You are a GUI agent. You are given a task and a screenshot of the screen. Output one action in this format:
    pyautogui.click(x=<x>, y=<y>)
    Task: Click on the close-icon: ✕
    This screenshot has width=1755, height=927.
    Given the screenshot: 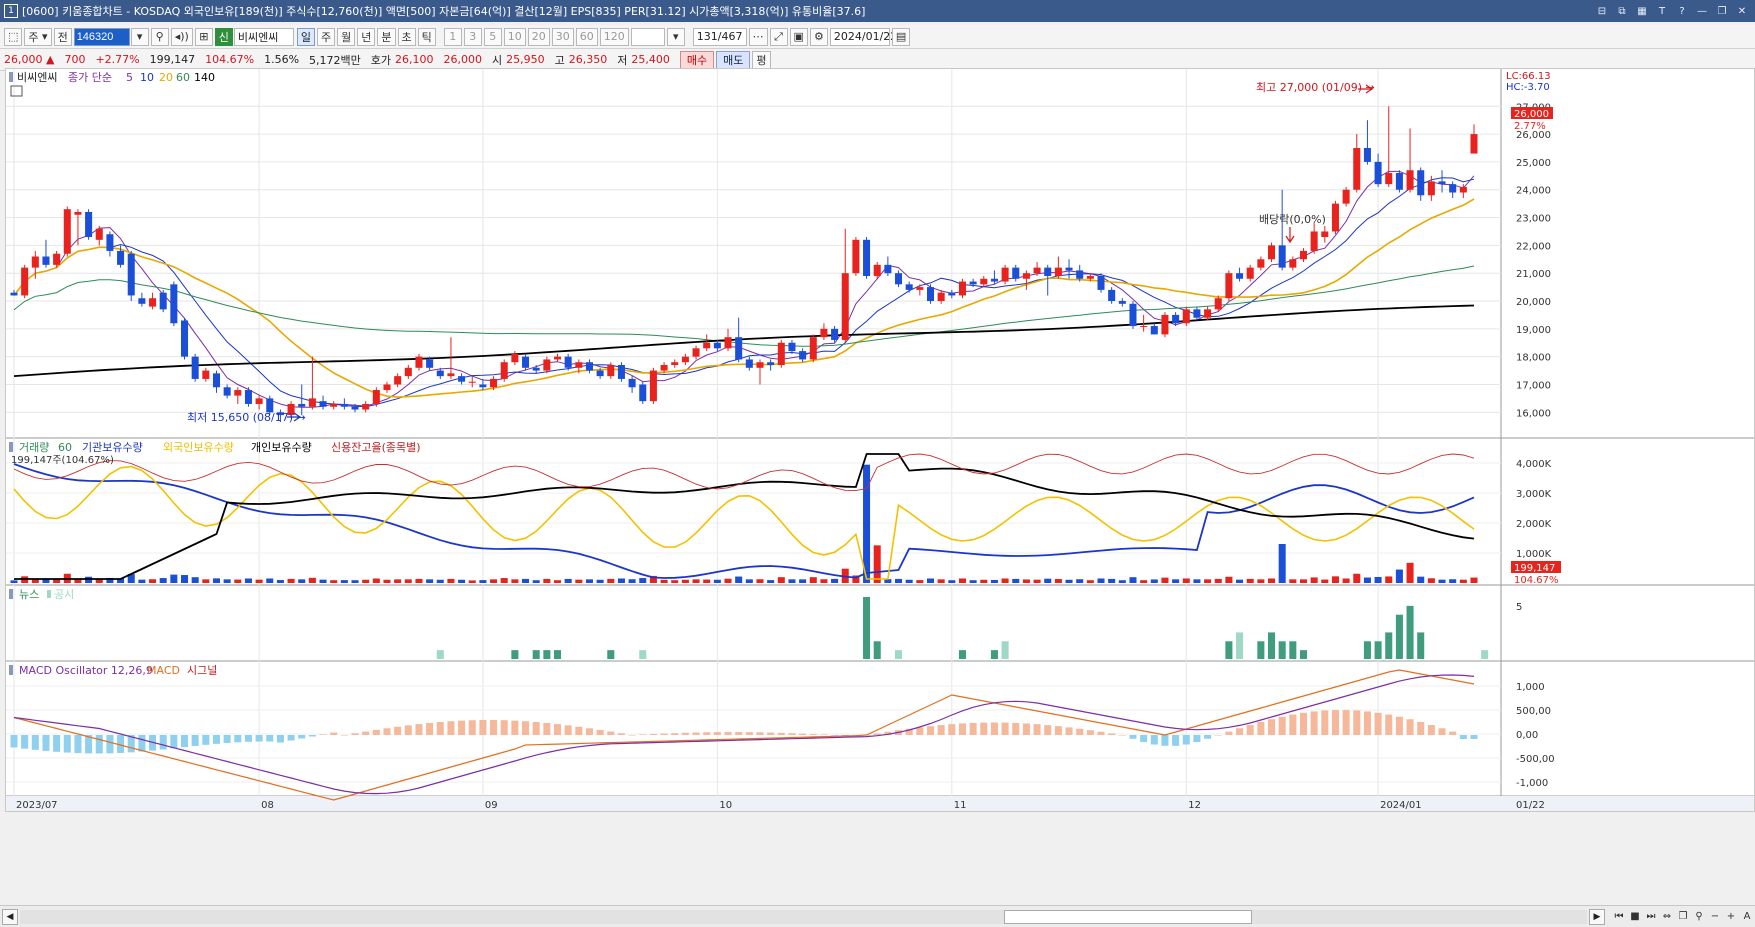 What is the action you would take?
    pyautogui.click(x=1742, y=11)
    